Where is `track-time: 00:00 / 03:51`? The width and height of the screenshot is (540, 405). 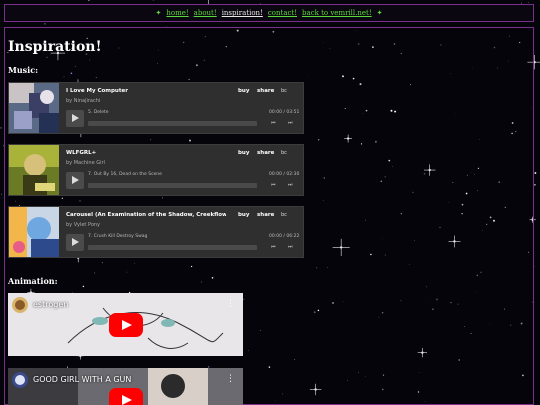
track-time: 00:00 / 03:51 is located at coordinates (284, 112).